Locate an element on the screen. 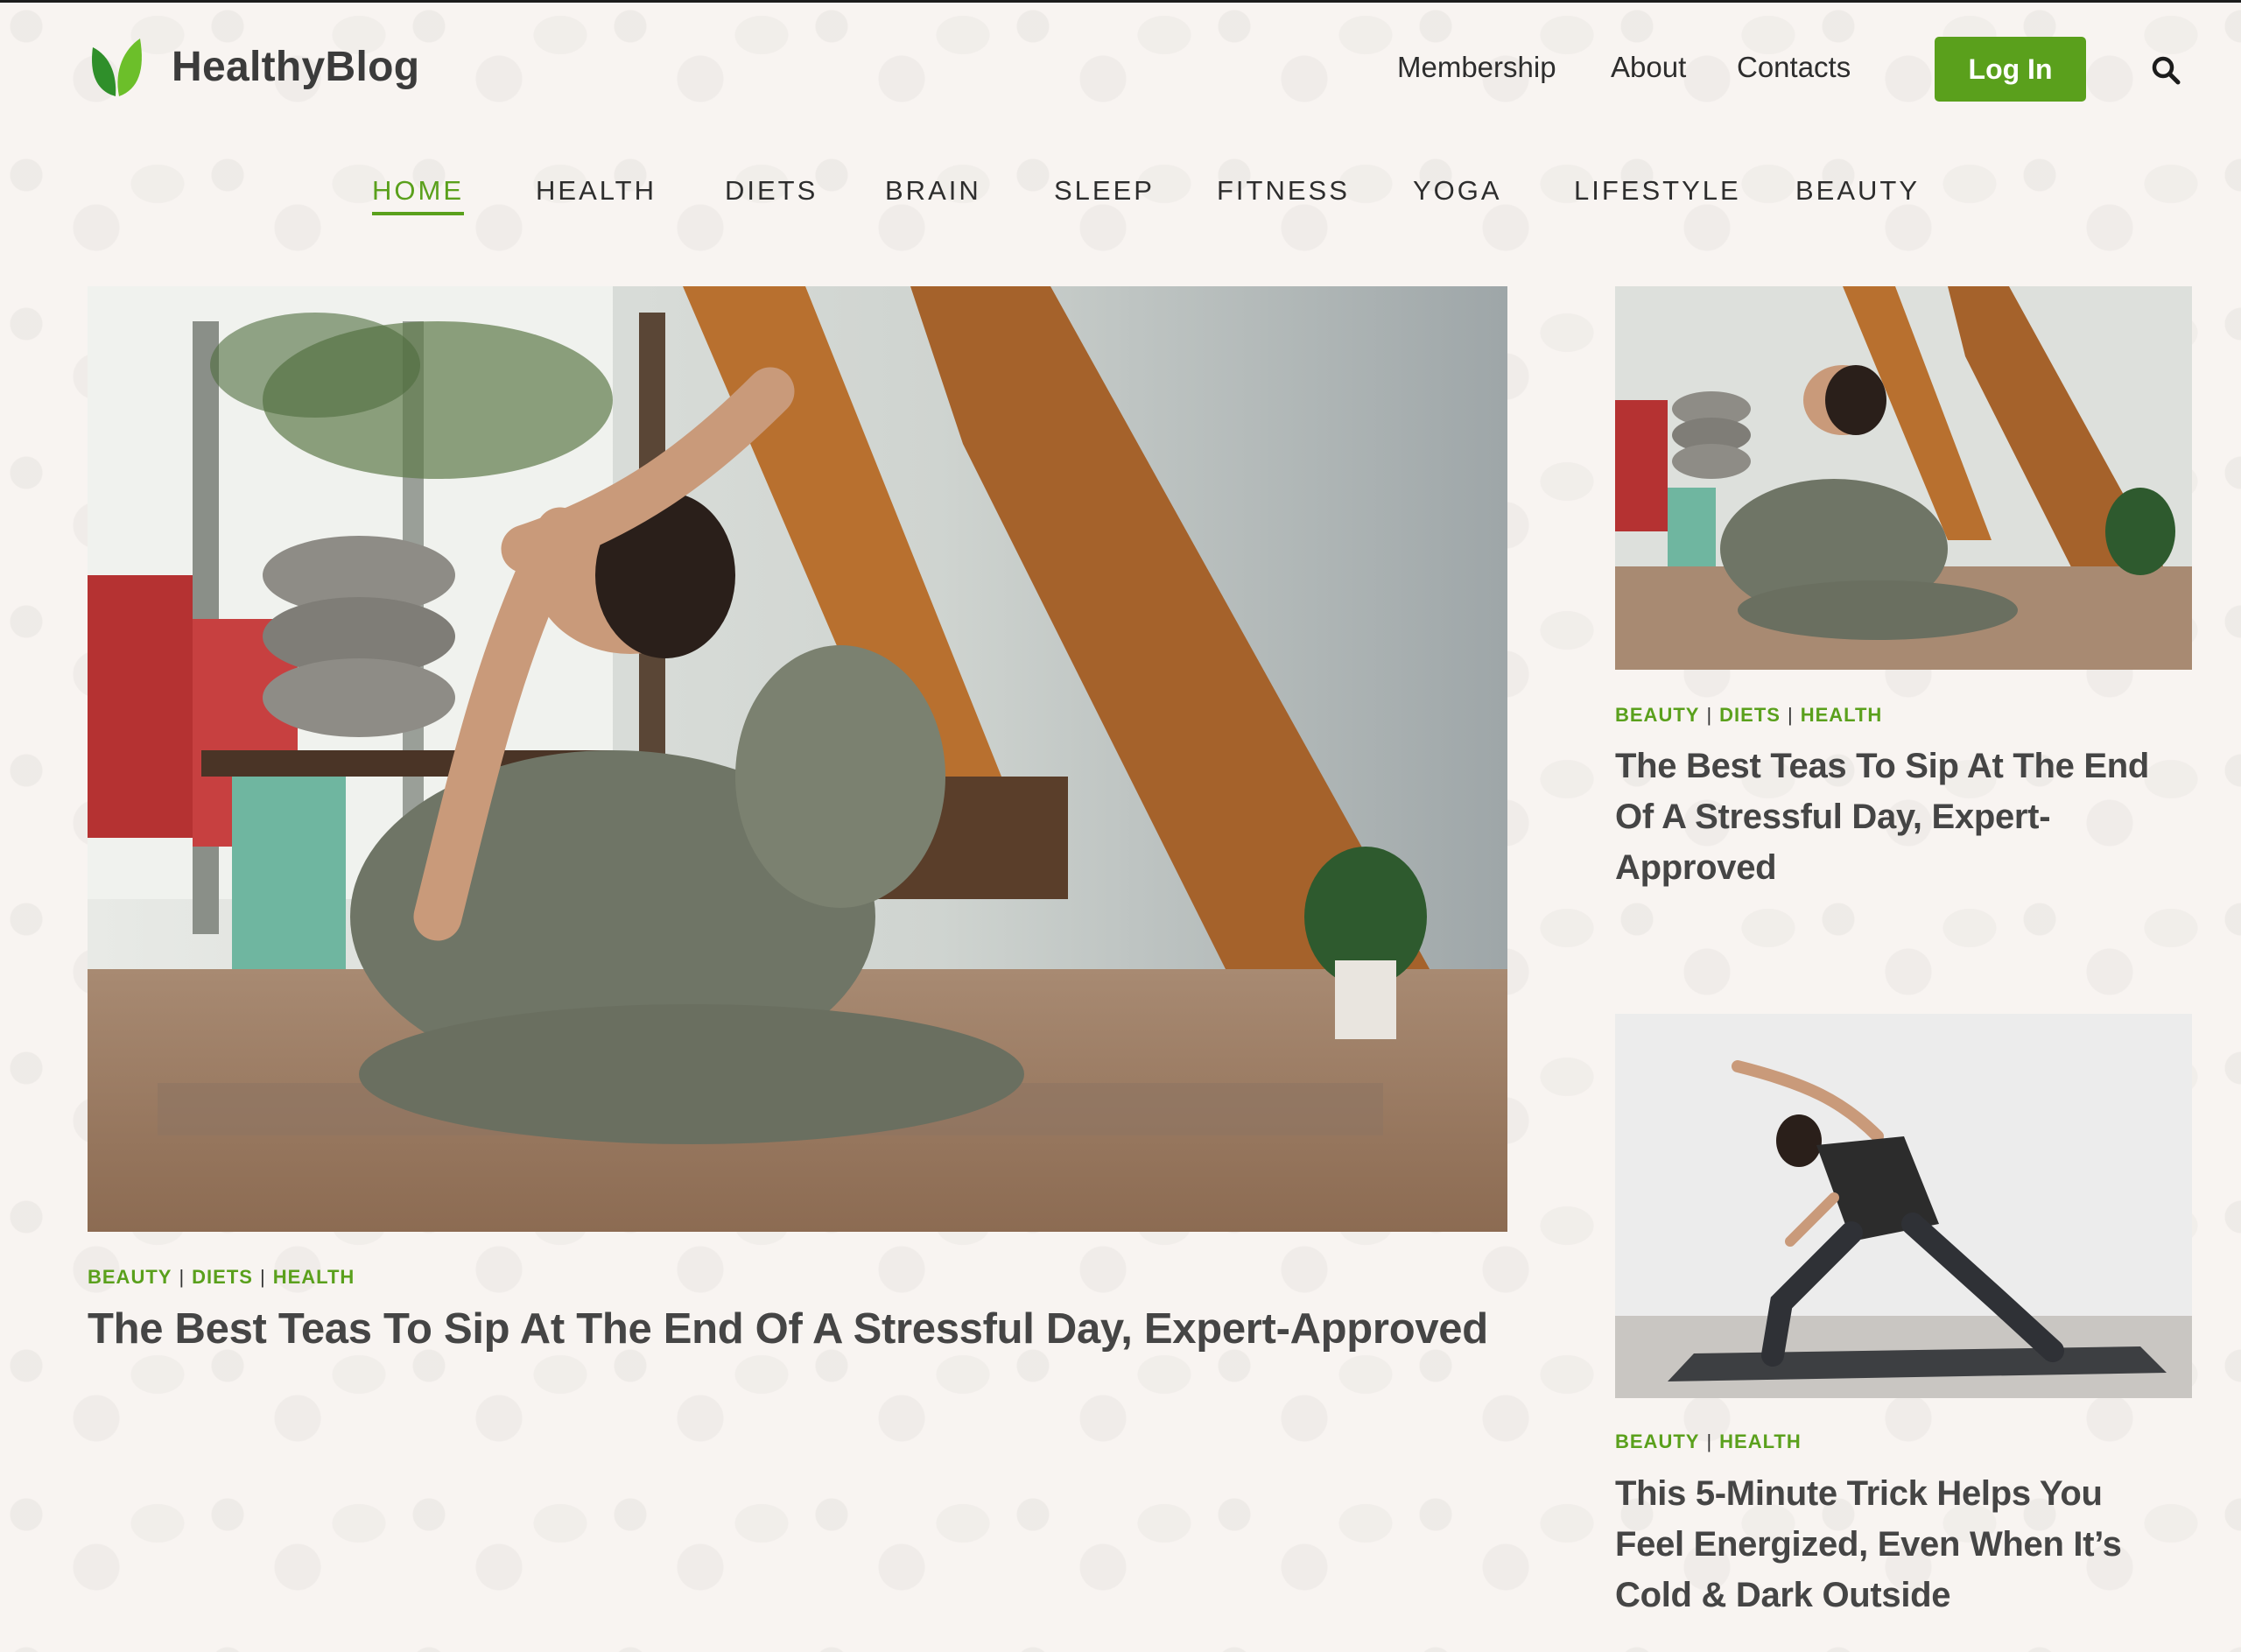 This screenshot has height=1652, width=2241. nav-membership: Membership is located at coordinates (1477, 67).